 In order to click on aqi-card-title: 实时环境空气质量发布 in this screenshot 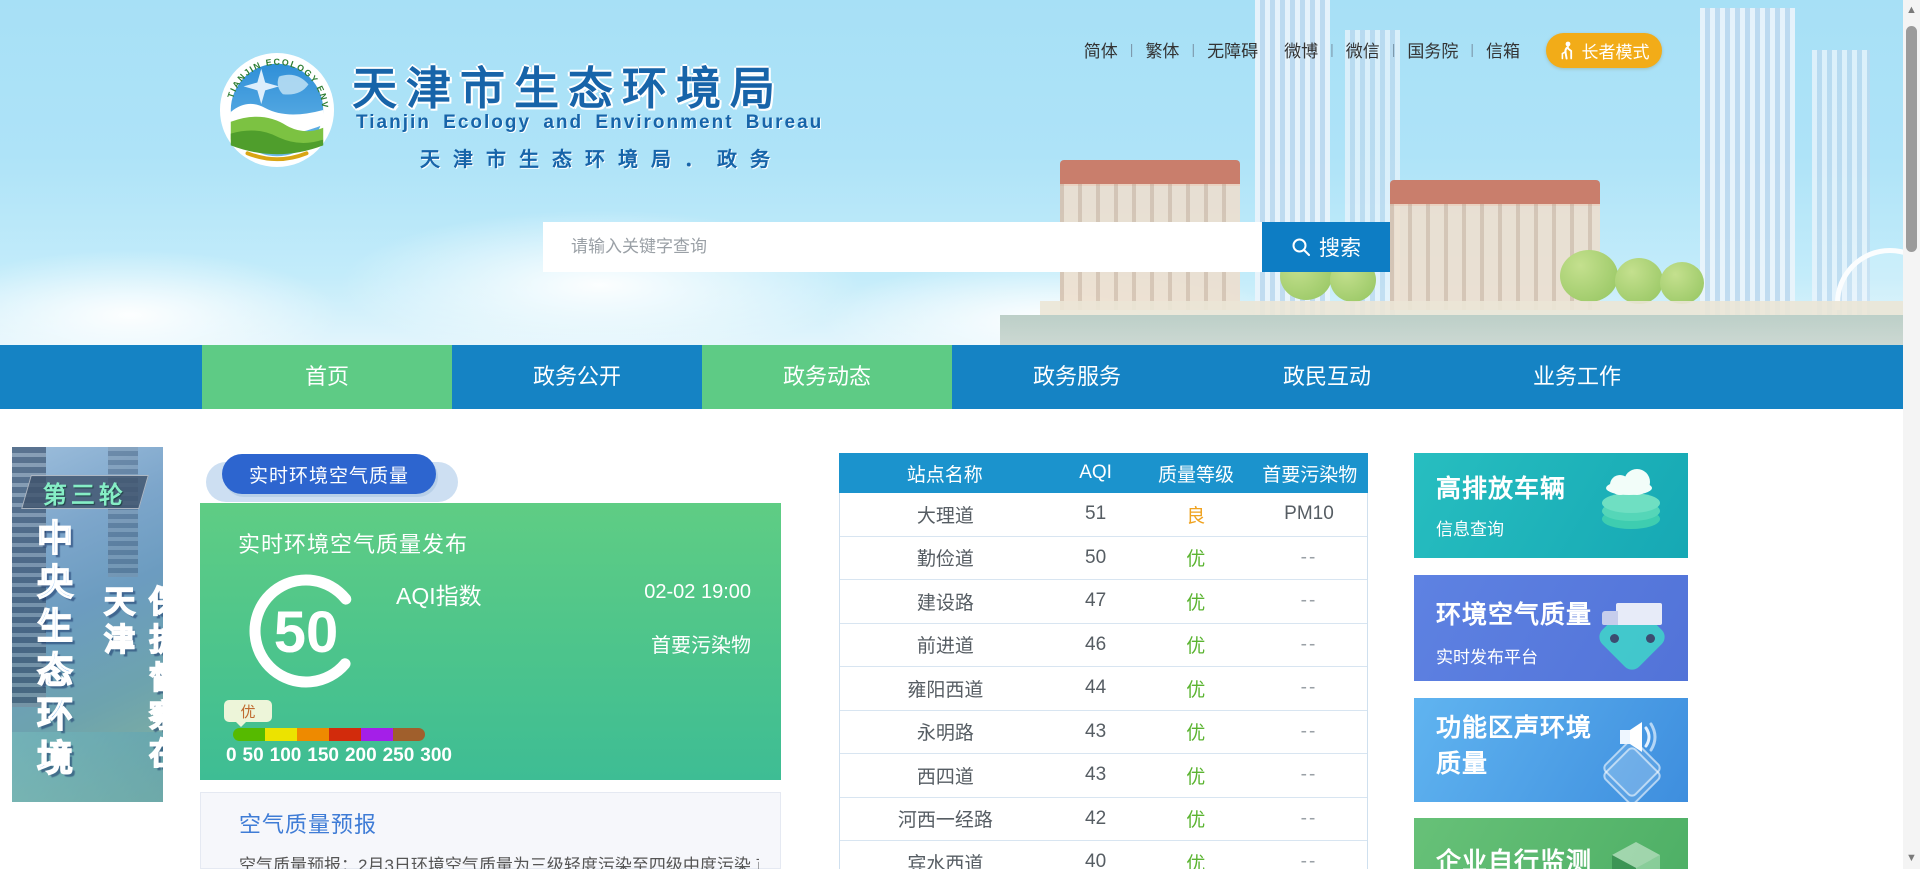, I will do `click(353, 544)`.